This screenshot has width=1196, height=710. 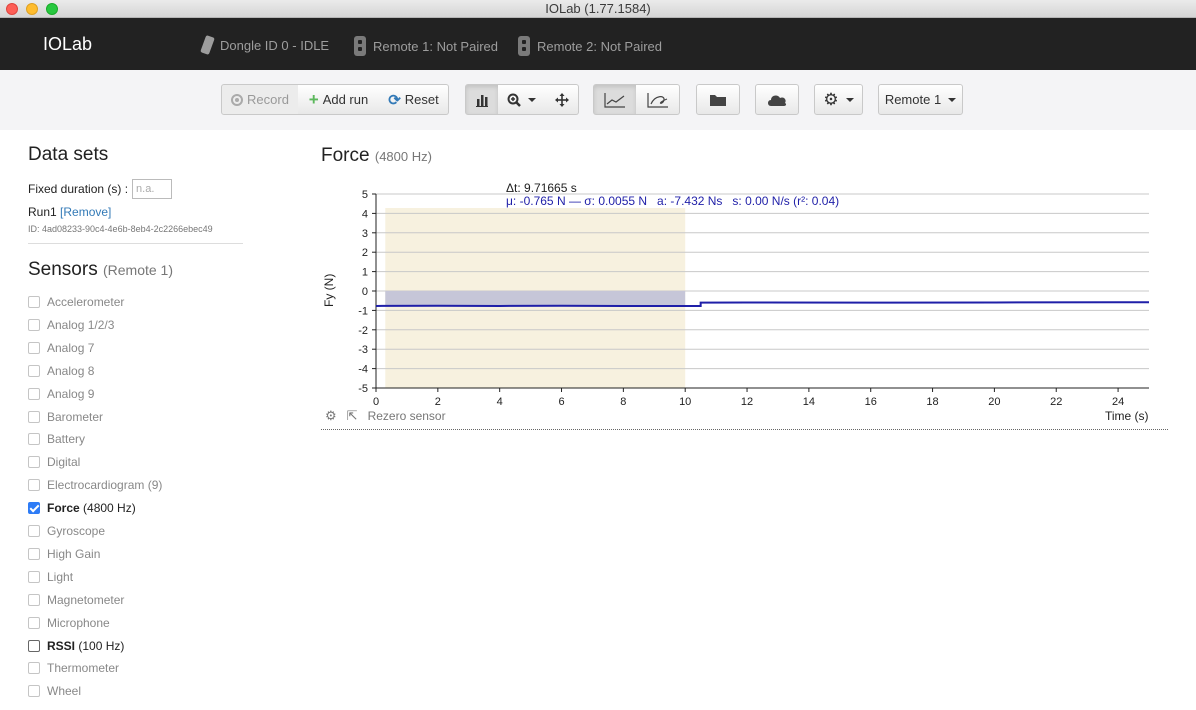 I want to click on folder-icon, so click(x=718, y=100).